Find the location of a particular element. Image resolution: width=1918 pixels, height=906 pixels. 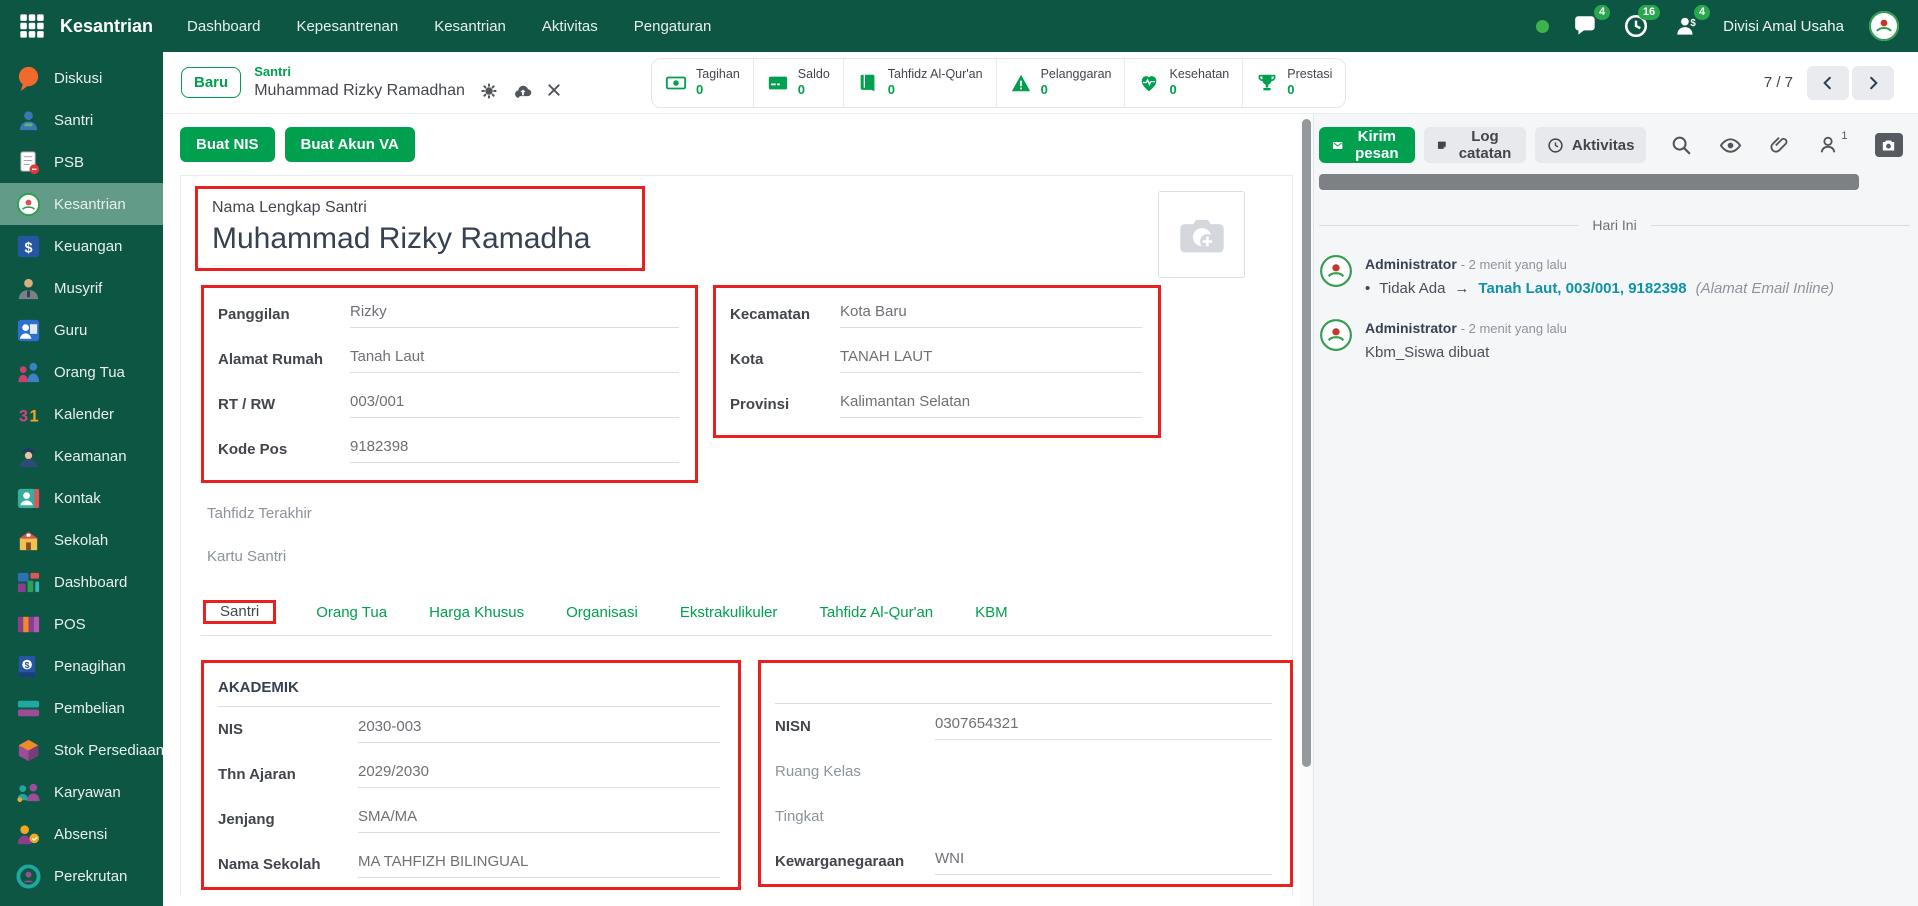

log-note-button: Log catatan is located at coordinates (1475, 145).